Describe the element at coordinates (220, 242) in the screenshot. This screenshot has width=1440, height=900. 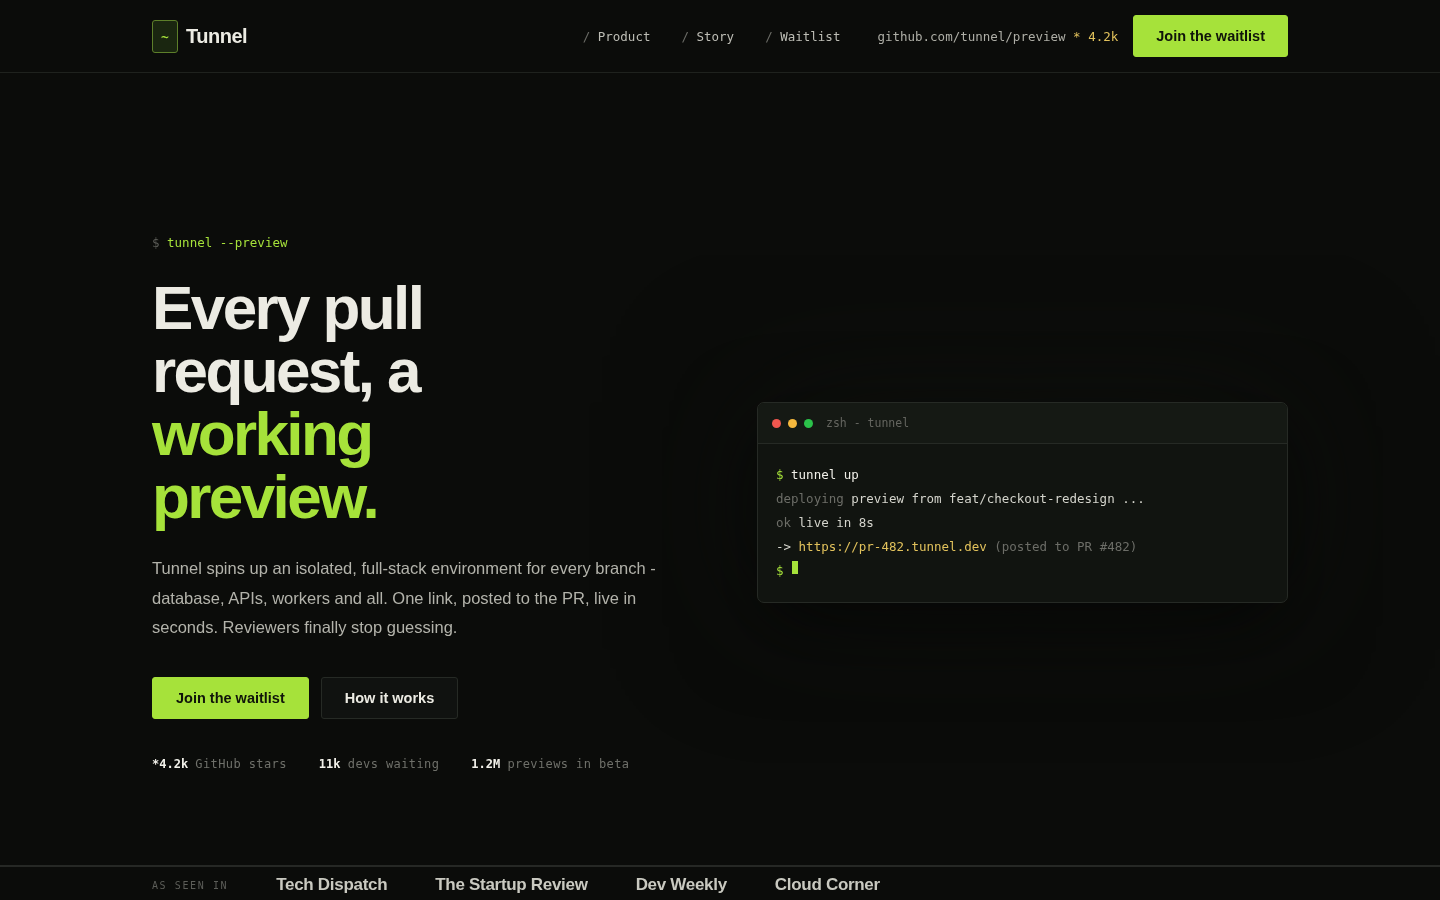
I see `command-line: $ tunnel --preview` at that location.